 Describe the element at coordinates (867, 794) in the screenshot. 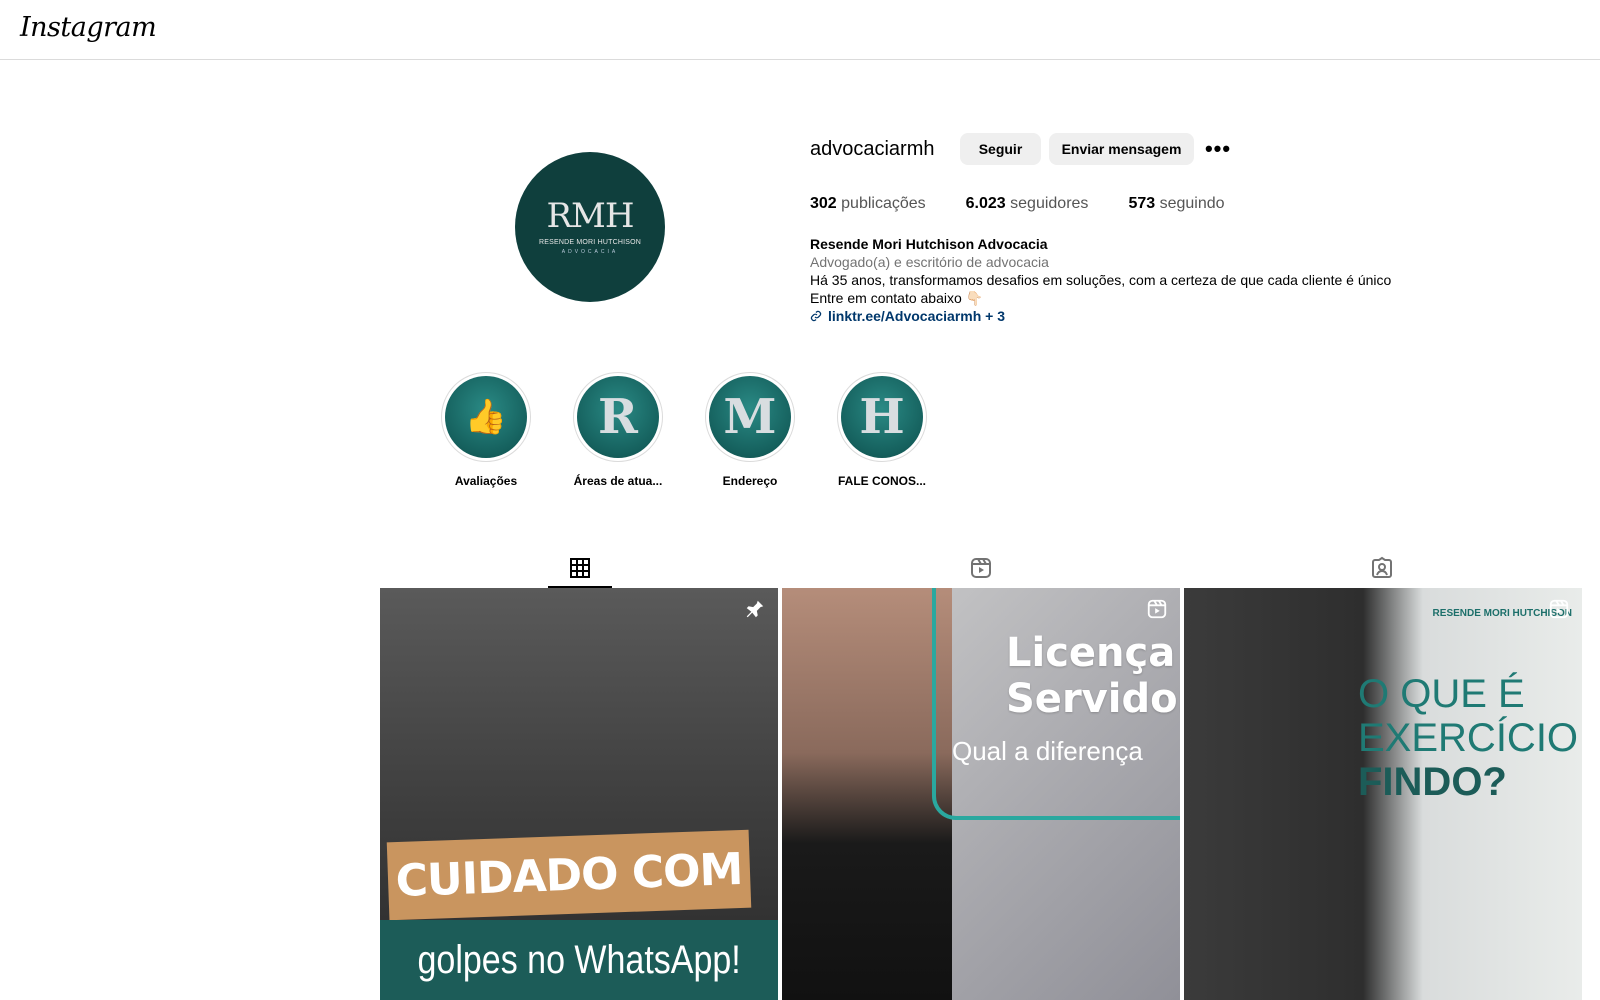

I see `post-photo` at that location.